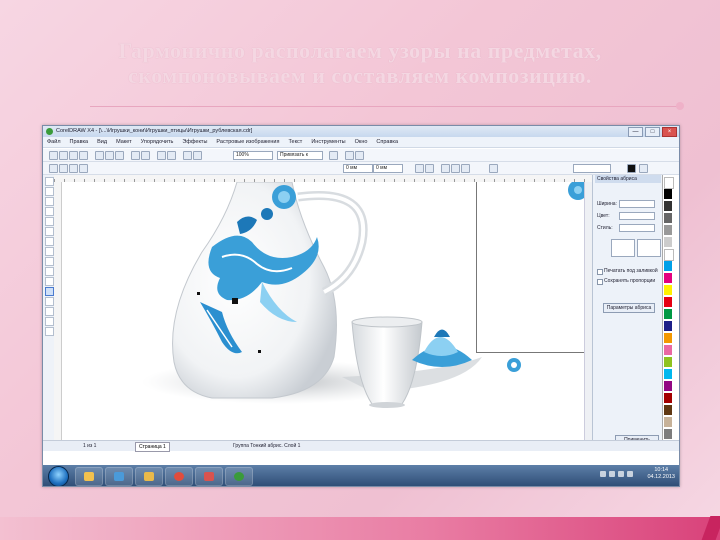 The image size is (720, 540). What do you see at coordinates (643, 168) in the screenshot?
I see `outline-color-swatch` at bounding box center [643, 168].